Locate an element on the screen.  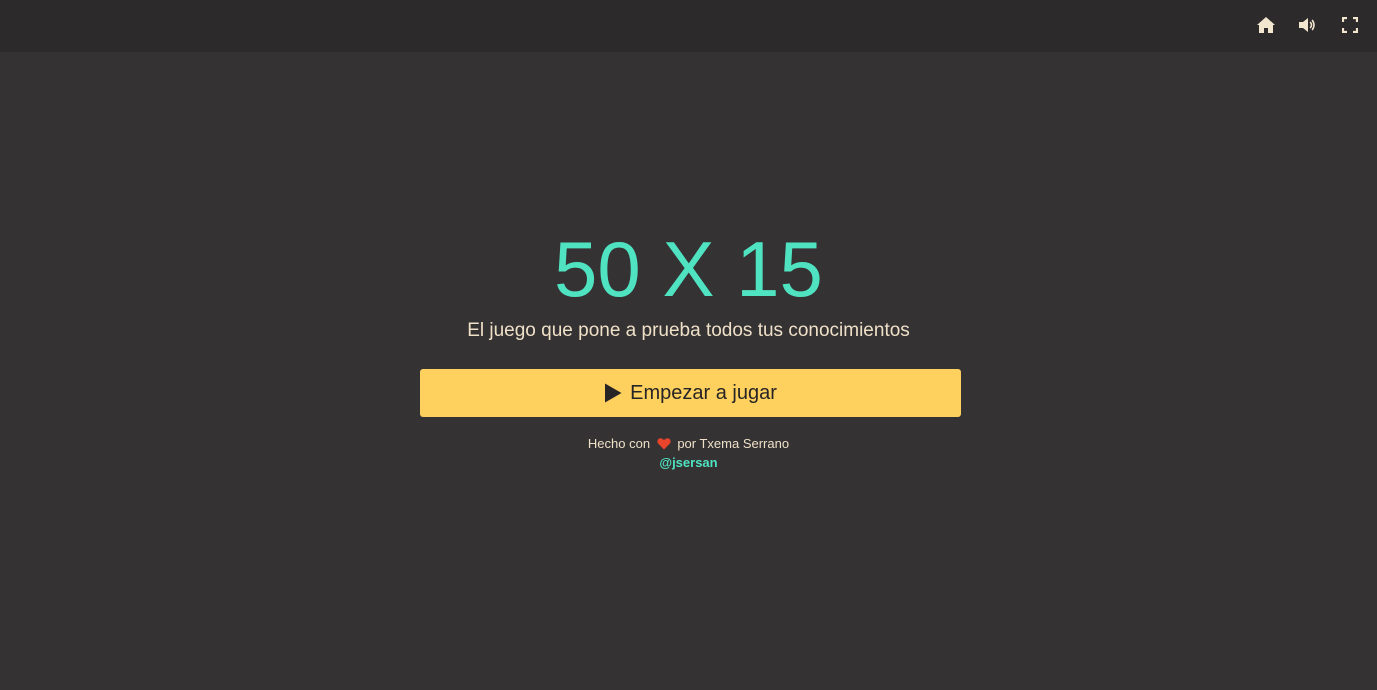
home-icon is located at coordinates (1266, 25).